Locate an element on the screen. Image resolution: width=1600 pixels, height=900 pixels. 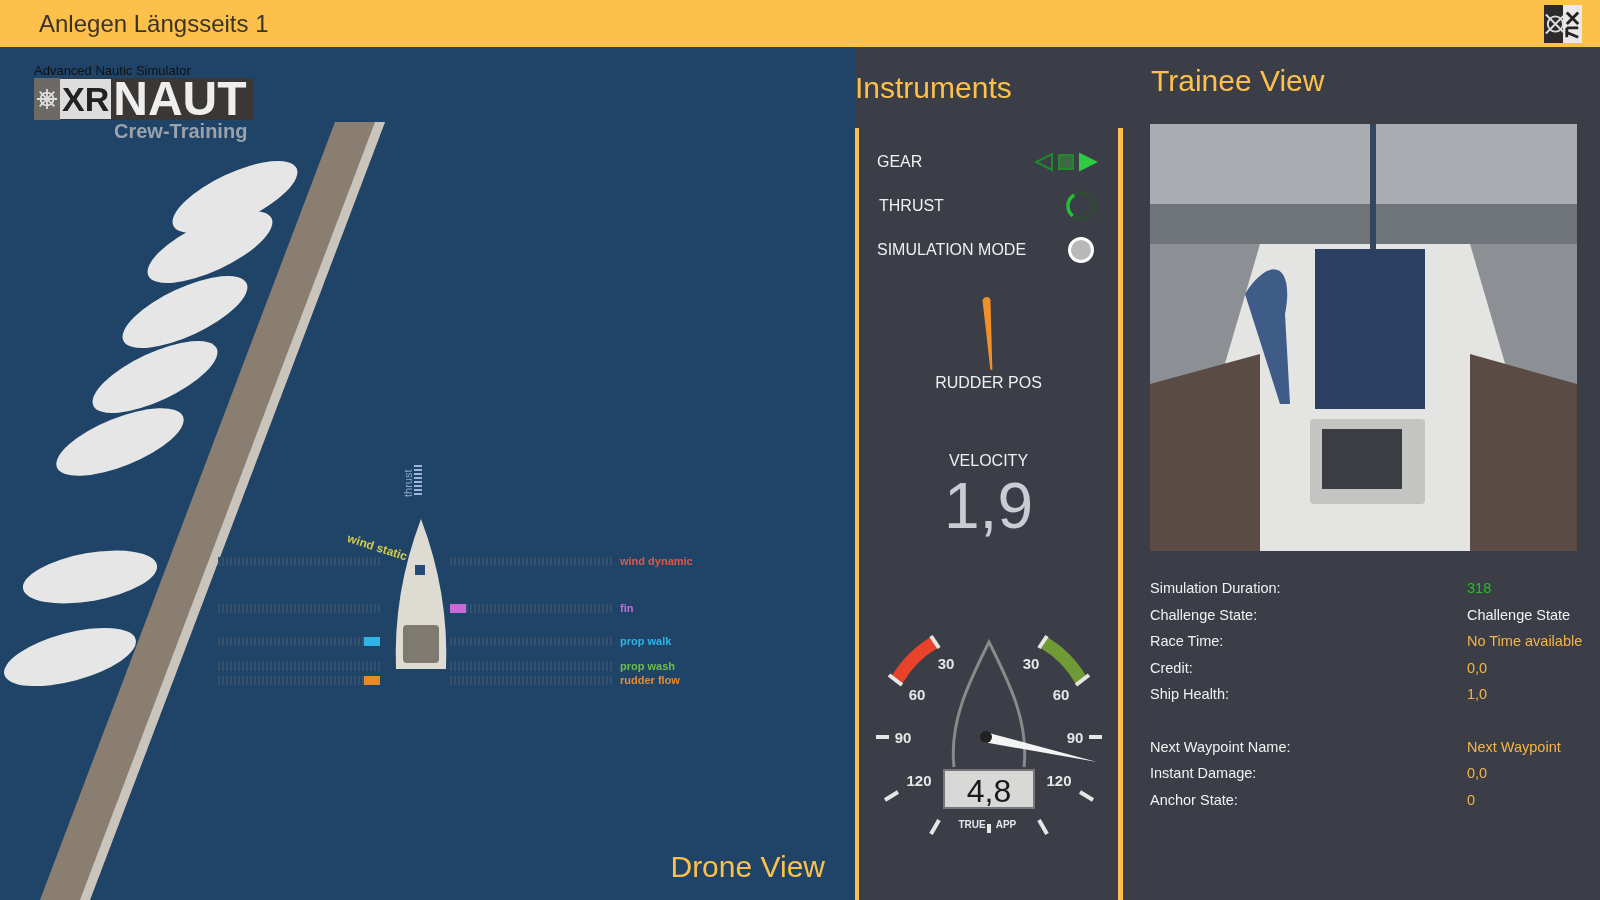
stat-label: Instant Damage: is located at coordinates (1204, 773).